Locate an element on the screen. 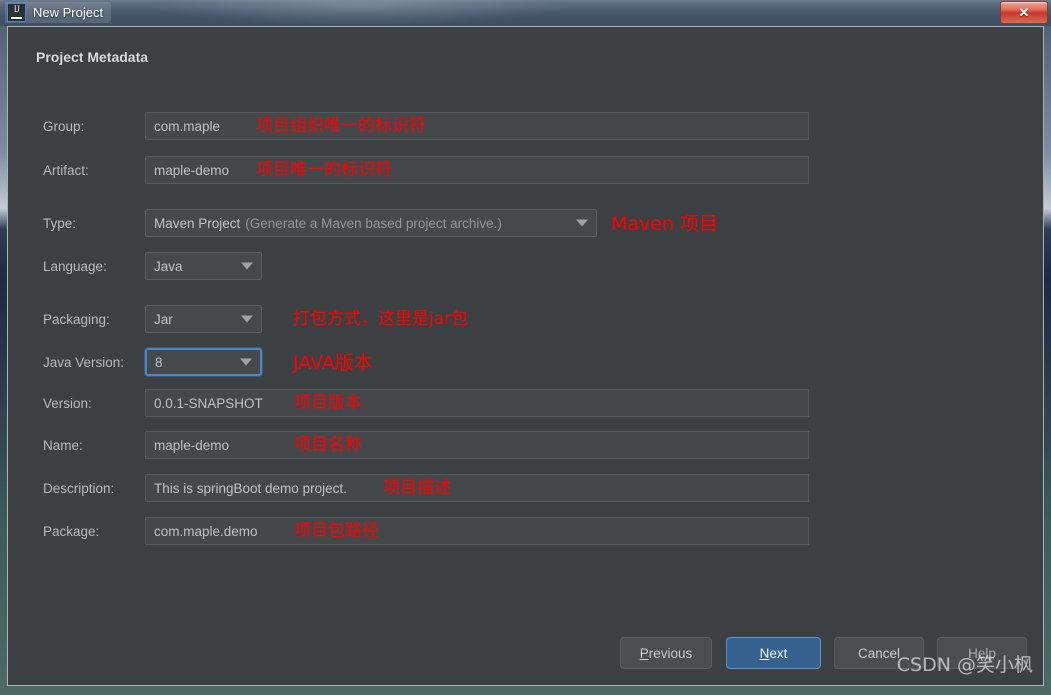 This screenshot has height=695, width=1051. field-input: com.maple.demo is located at coordinates (477, 531).